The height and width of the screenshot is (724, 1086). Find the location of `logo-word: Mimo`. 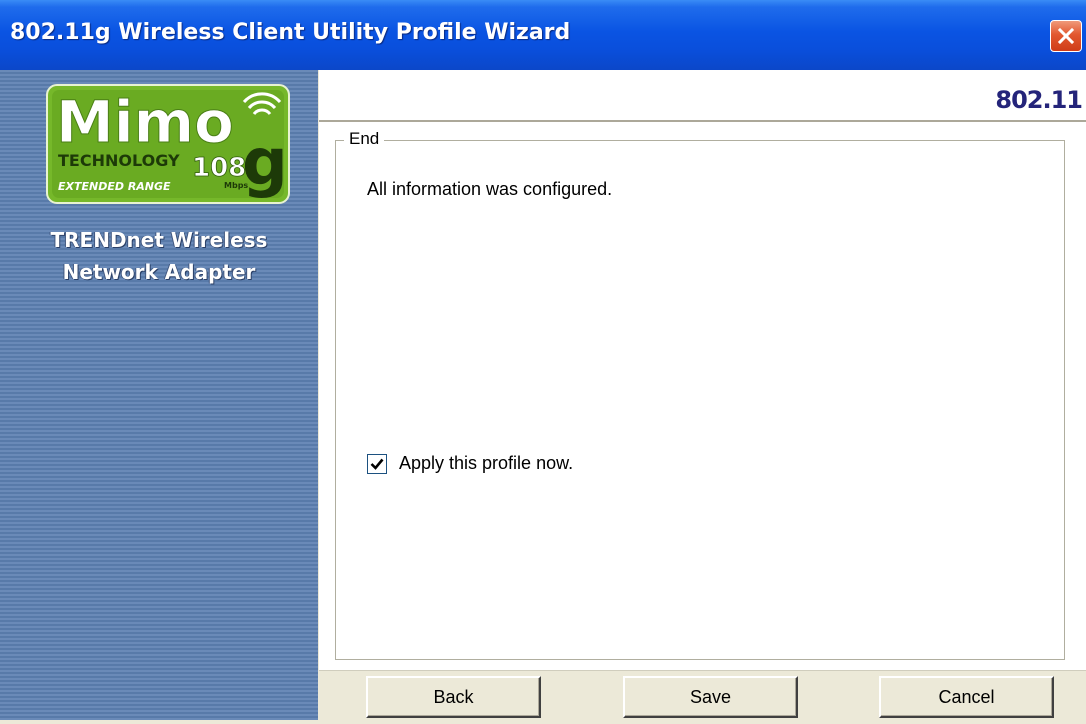

logo-word: Mimo is located at coordinates (145, 122).